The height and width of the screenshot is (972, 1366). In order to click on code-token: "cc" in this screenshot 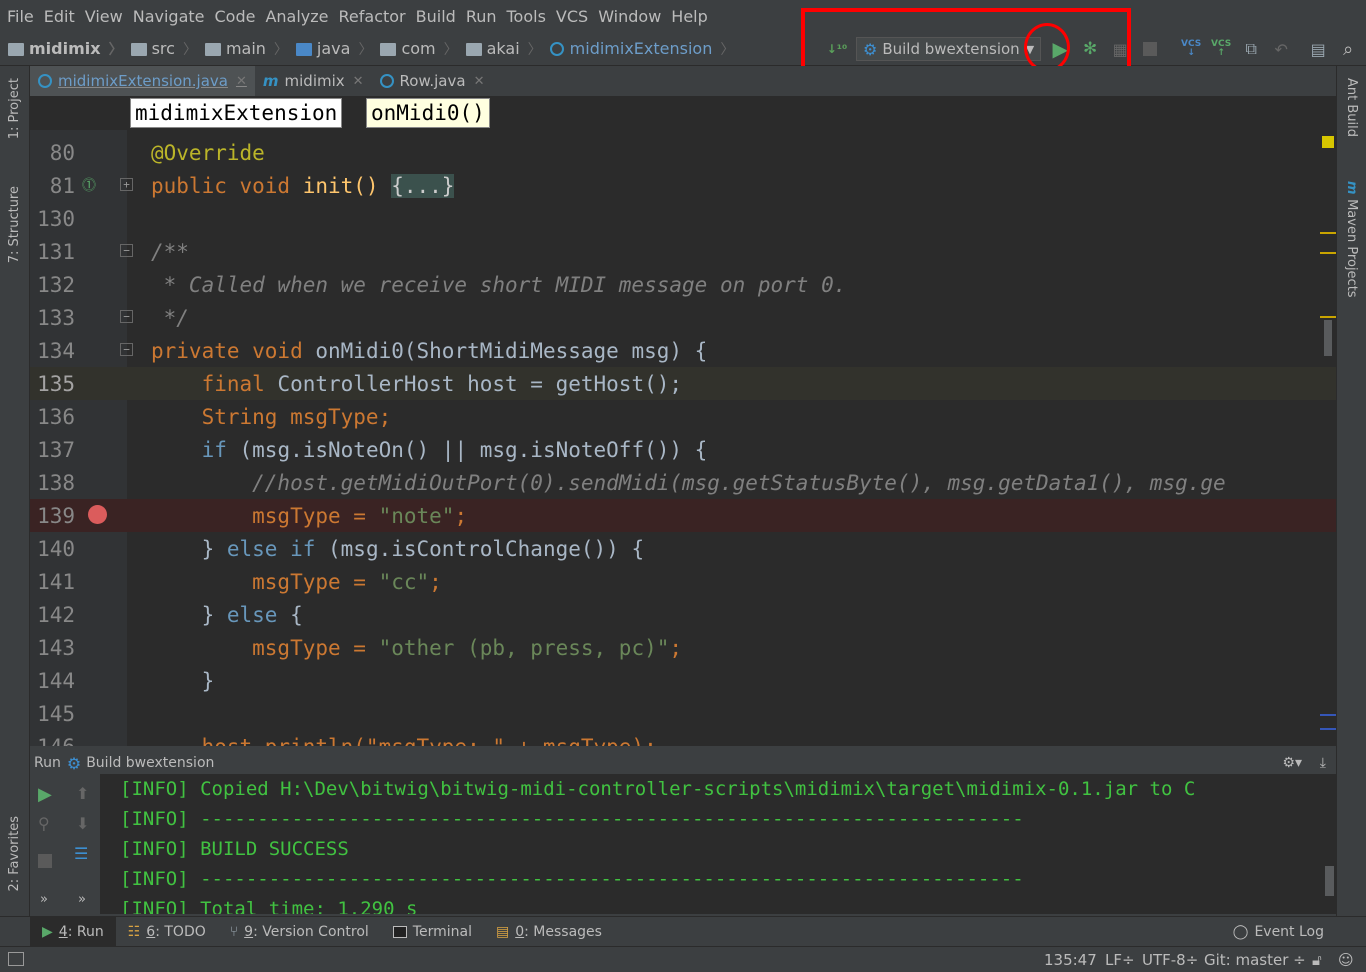, I will do `click(404, 582)`.